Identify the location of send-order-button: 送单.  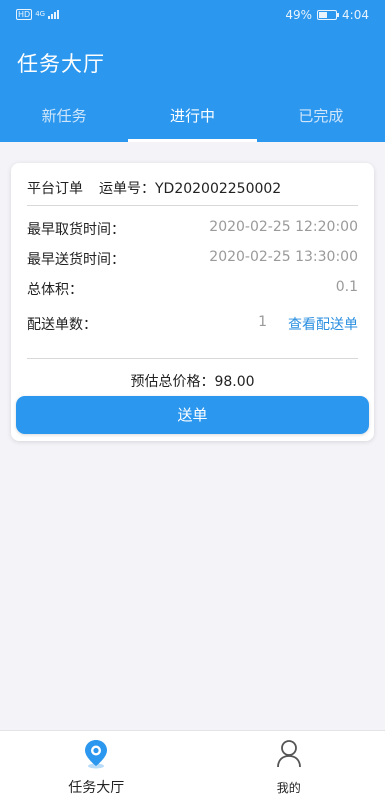
(192, 415).